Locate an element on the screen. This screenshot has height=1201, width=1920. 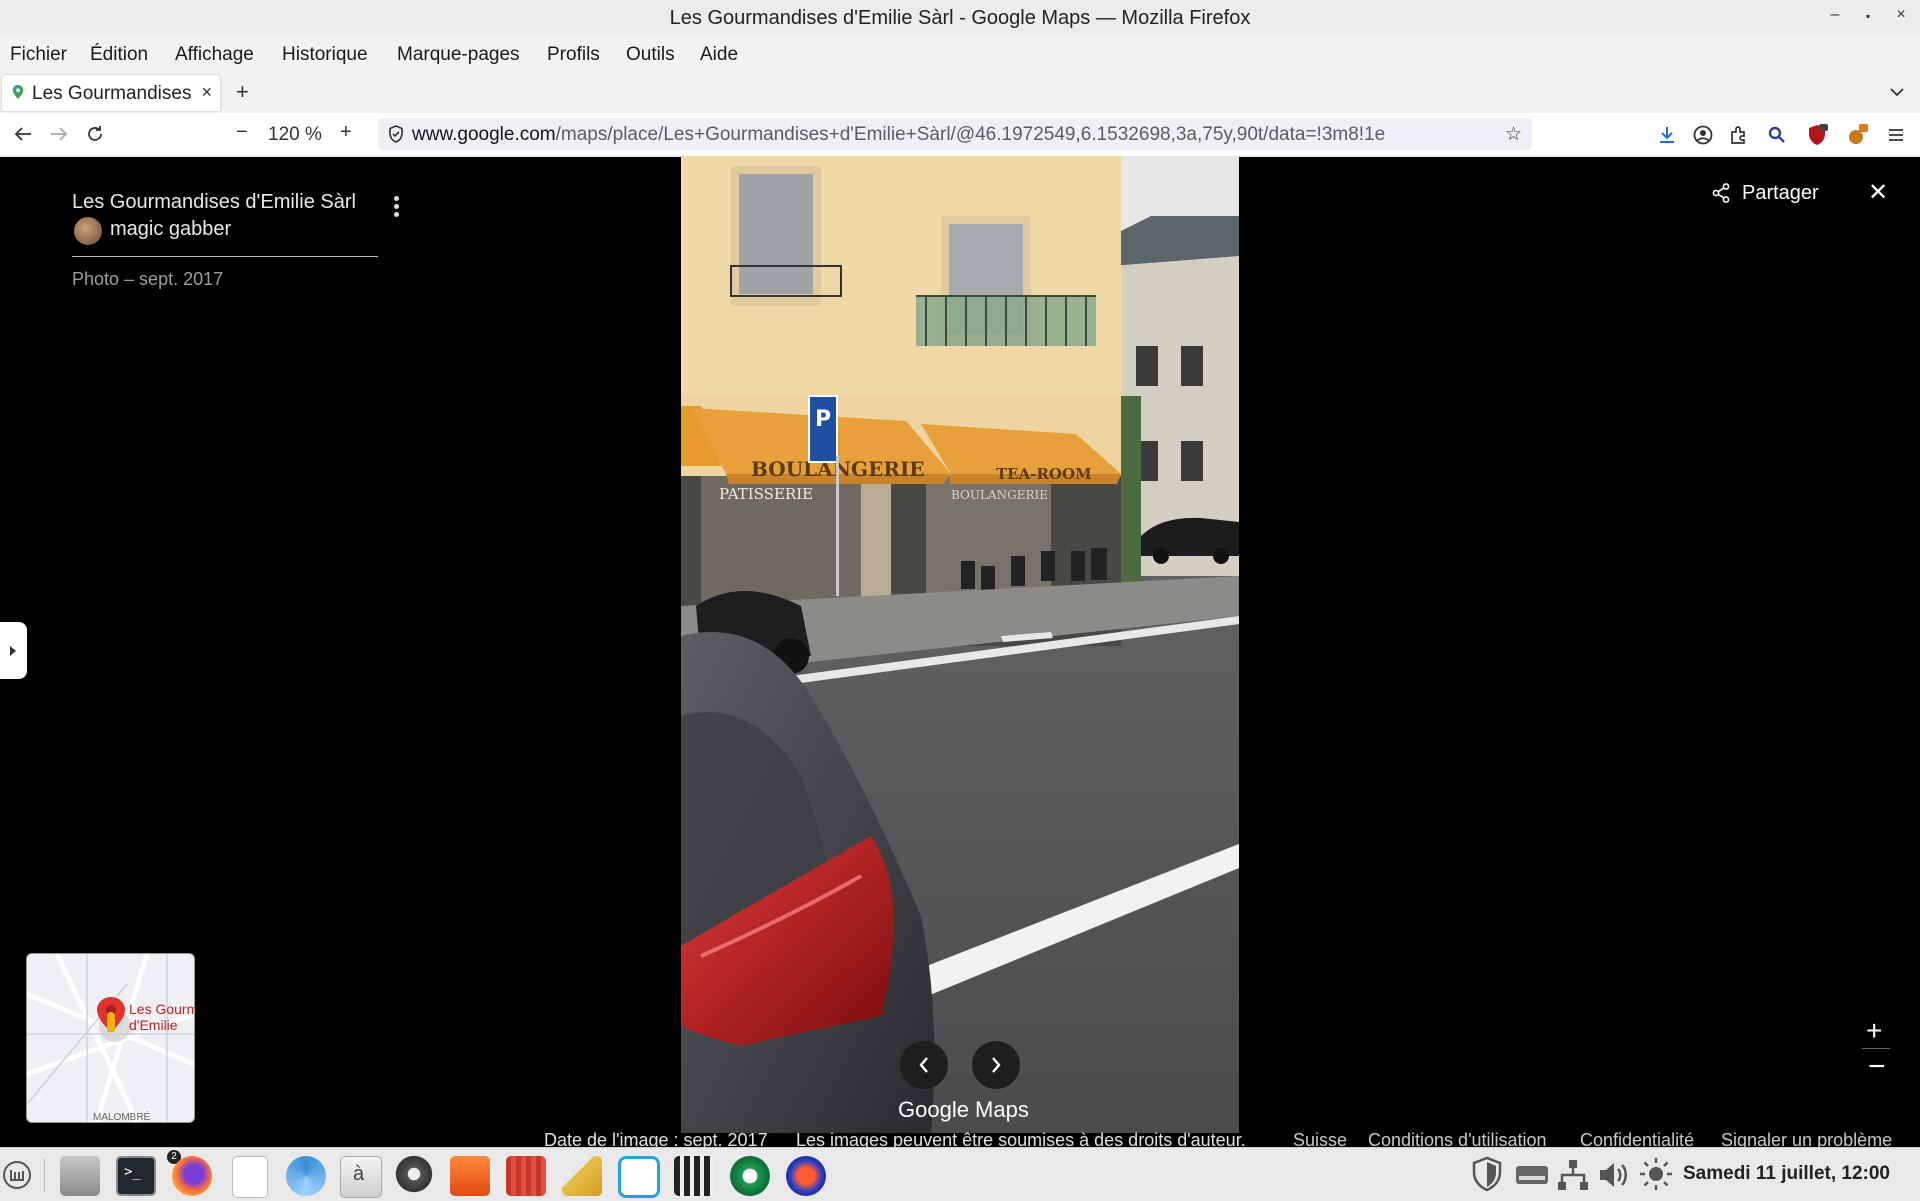
tab-label: Les Gourmandises d'Emilie Sàrl is located at coordinates (113, 93).